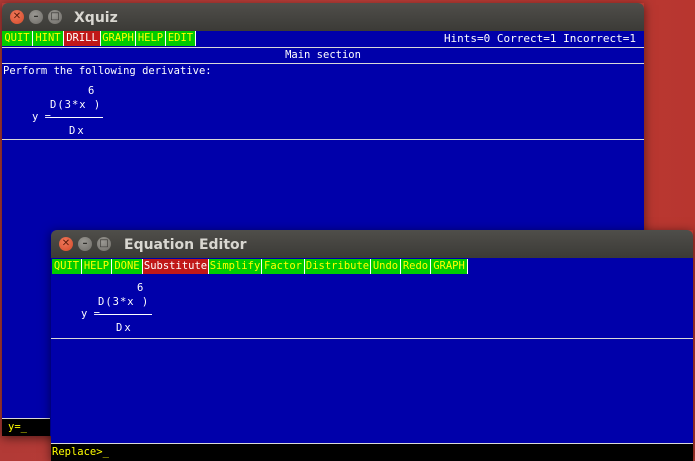 The height and width of the screenshot is (461, 695). What do you see at coordinates (127, 266) in the screenshot?
I see `menu-done: DONE` at bounding box center [127, 266].